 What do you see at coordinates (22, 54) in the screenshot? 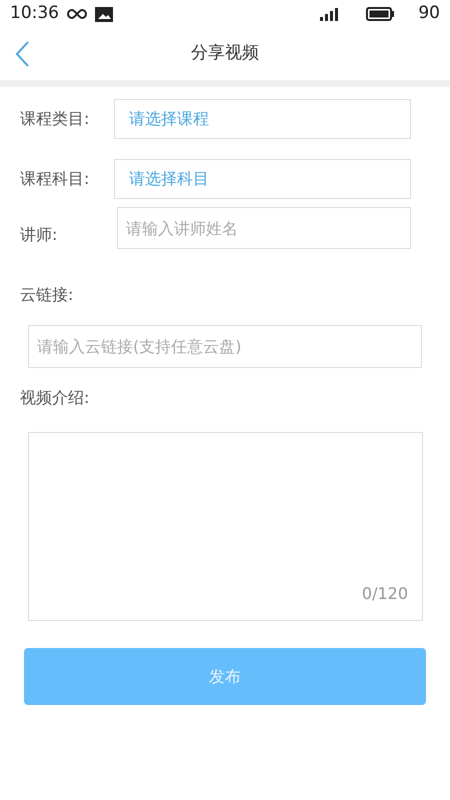
I see `back-button` at bounding box center [22, 54].